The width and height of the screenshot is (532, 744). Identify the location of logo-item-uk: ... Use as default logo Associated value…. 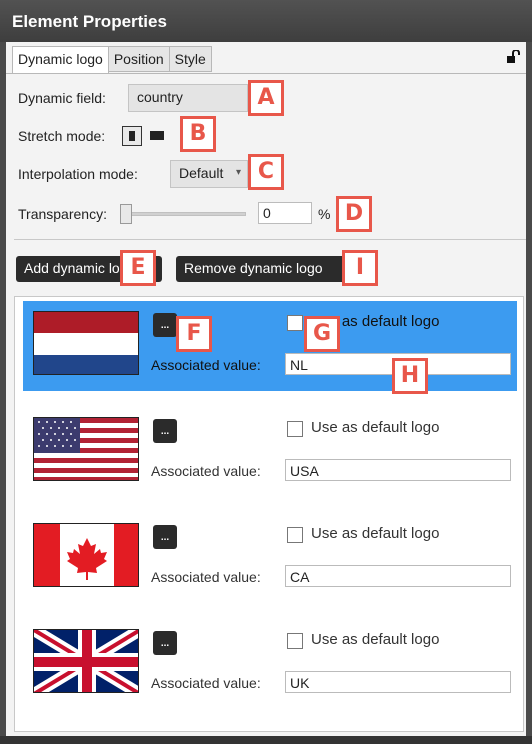
(270, 664).